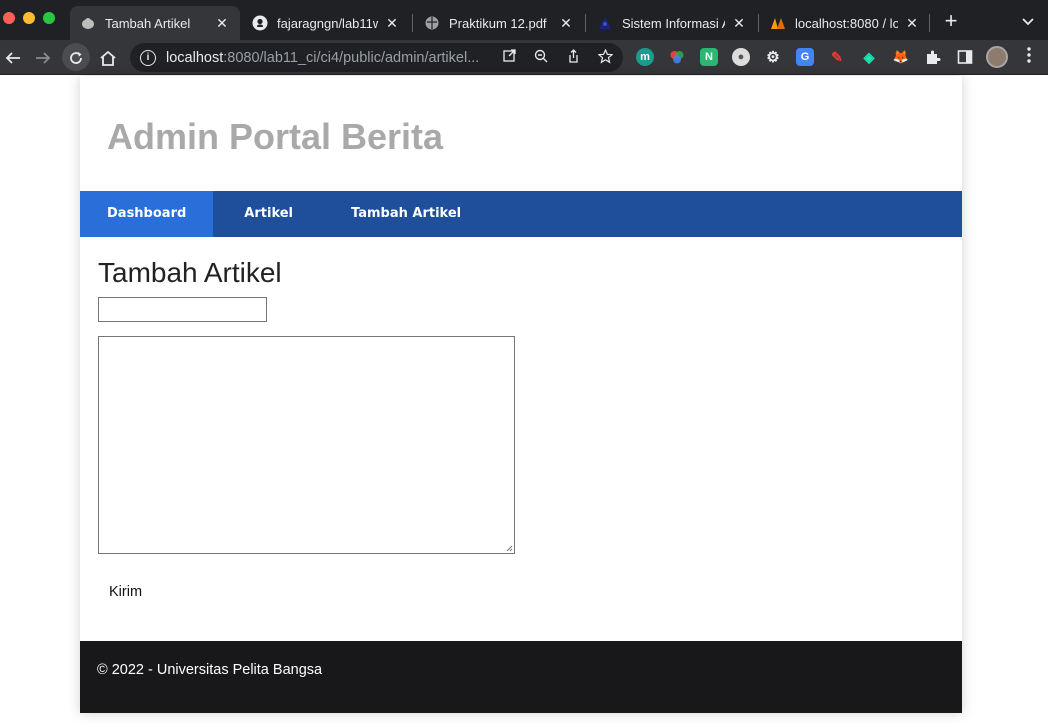 This screenshot has height=727, width=1048. What do you see at coordinates (778, 23) in the screenshot?
I see `phpmyadmin-icon` at bounding box center [778, 23].